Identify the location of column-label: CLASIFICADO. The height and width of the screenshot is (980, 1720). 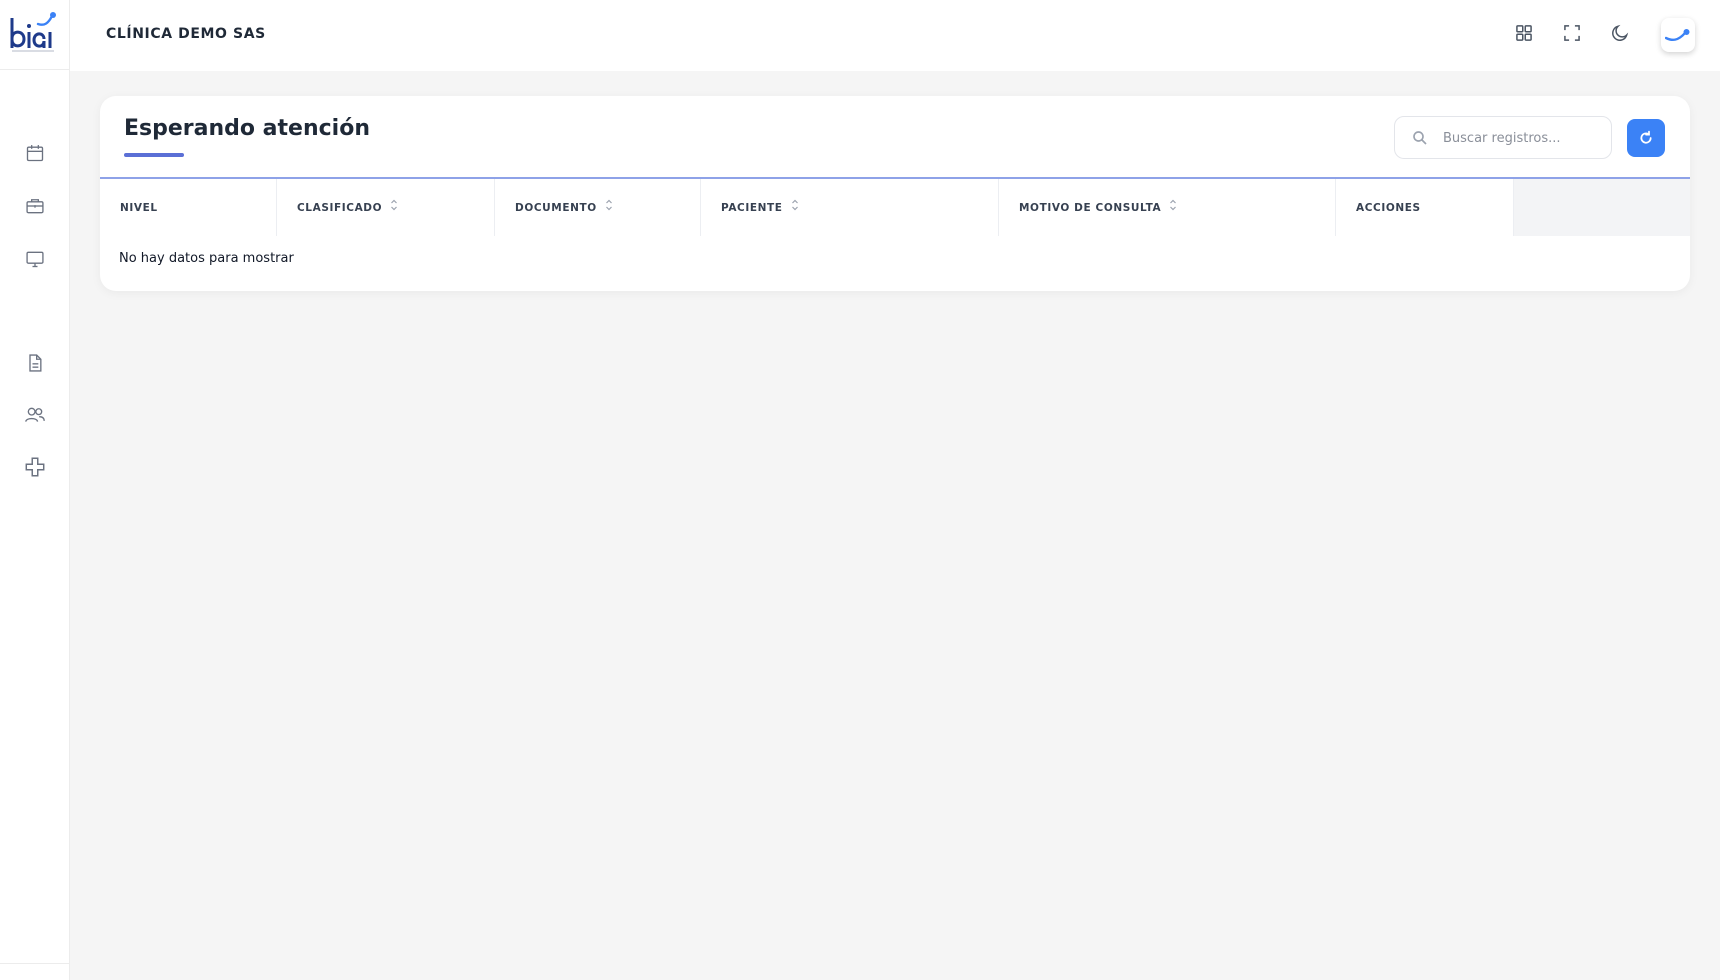
(340, 207).